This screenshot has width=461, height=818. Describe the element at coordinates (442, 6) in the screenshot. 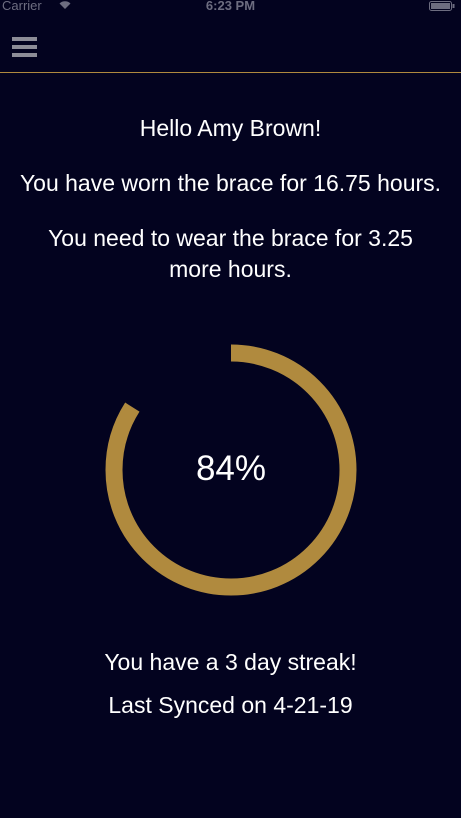

I see `battery-icon` at that location.